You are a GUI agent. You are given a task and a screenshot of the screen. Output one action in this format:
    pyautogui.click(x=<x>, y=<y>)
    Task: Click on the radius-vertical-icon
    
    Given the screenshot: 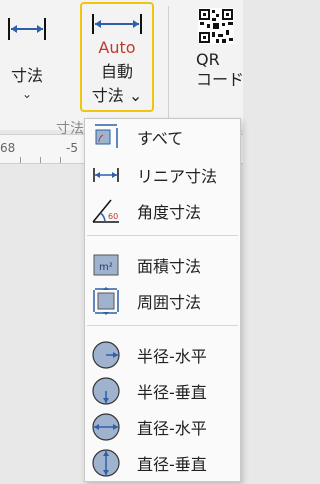 What is the action you would take?
    pyautogui.click(x=106, y=391)
    